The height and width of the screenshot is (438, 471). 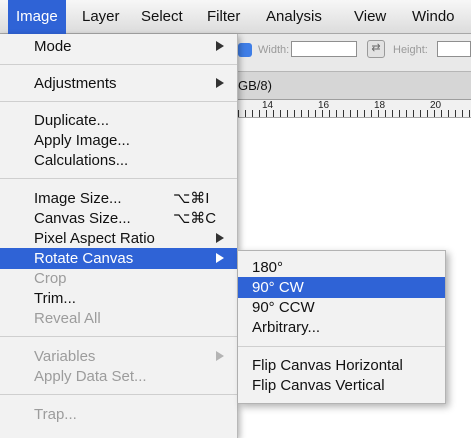 I want to click on menu-item-label: Rotate Canvas, so click(x=84, y=258).